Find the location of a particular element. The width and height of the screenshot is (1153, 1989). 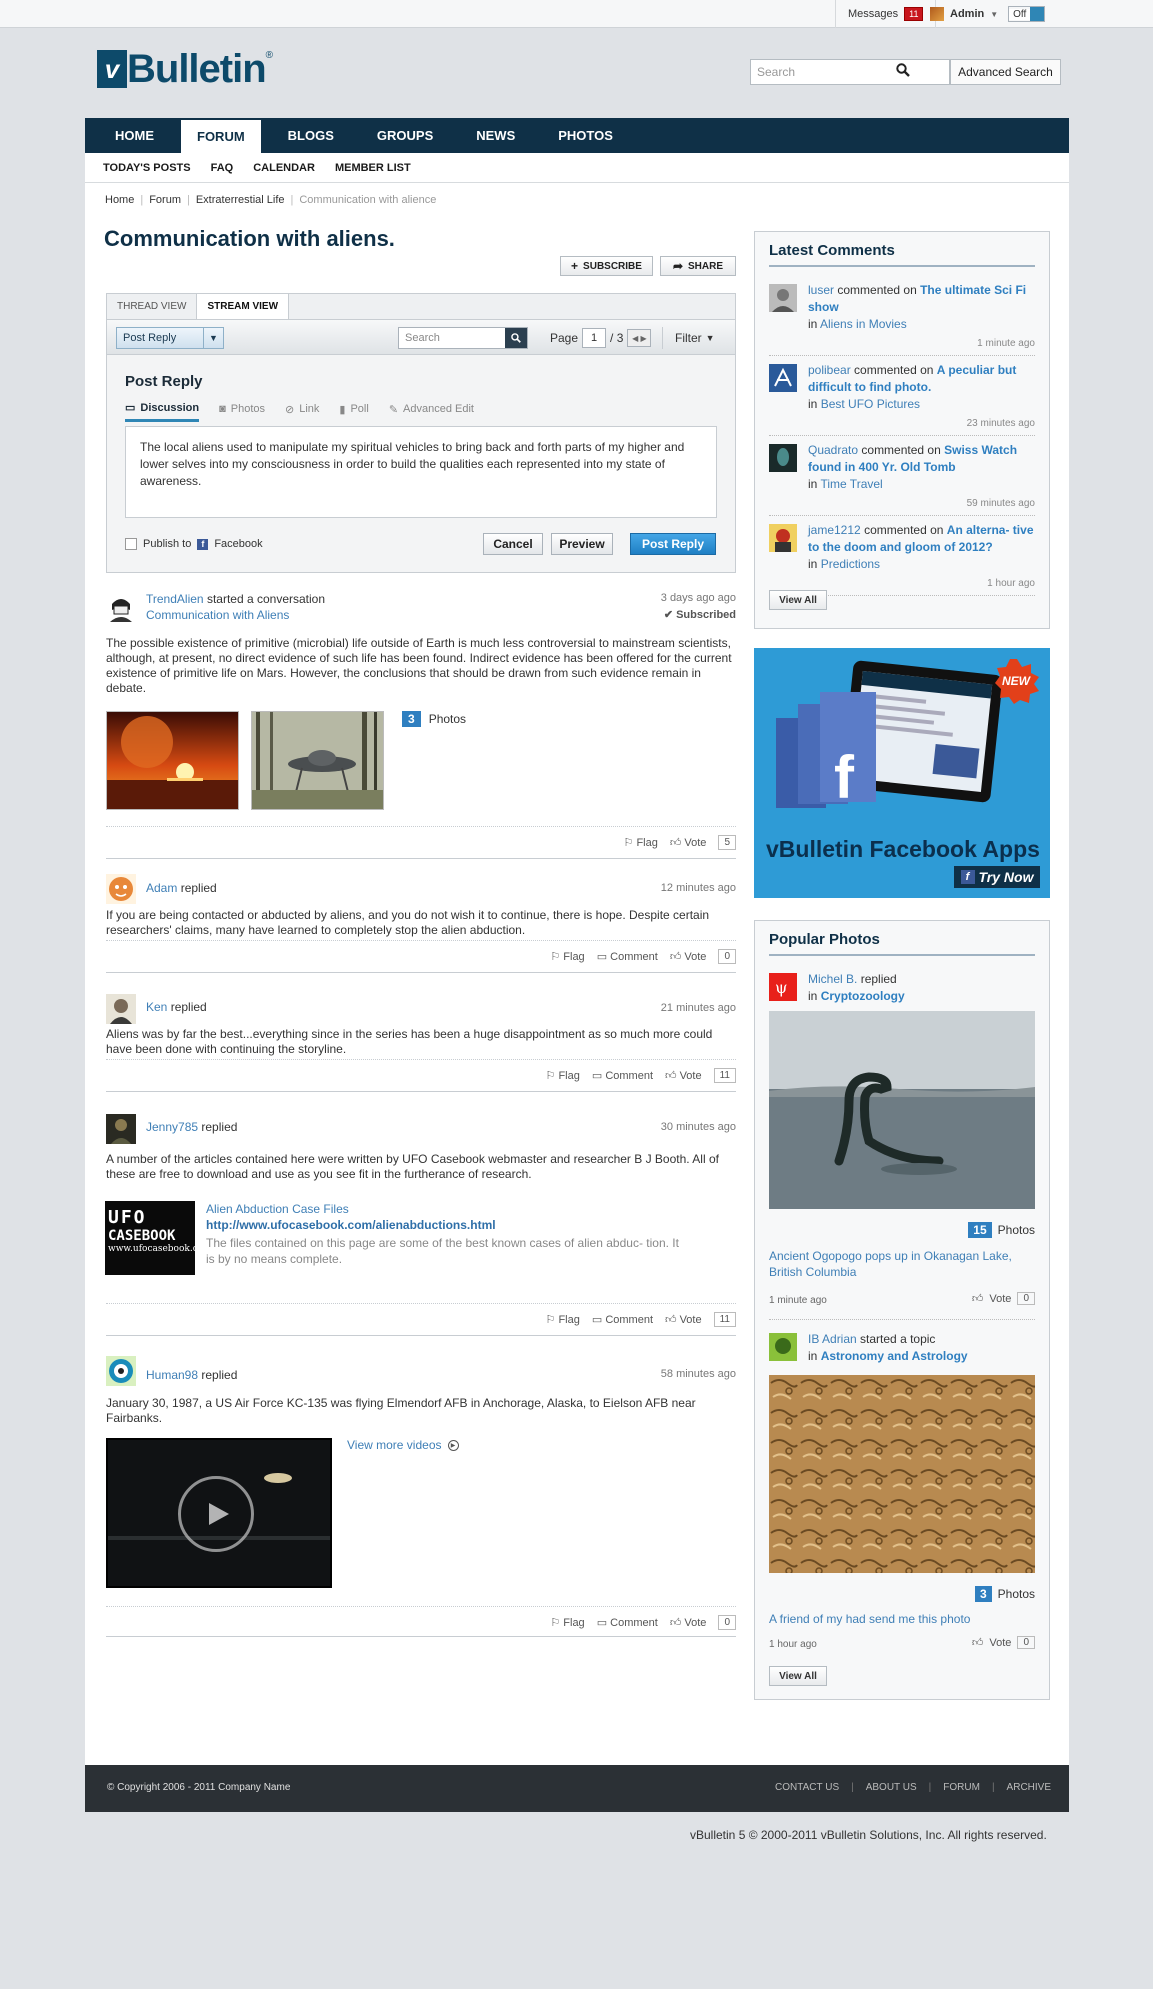

tab-blogs: BLOGS is located at coordinates (311, 135).